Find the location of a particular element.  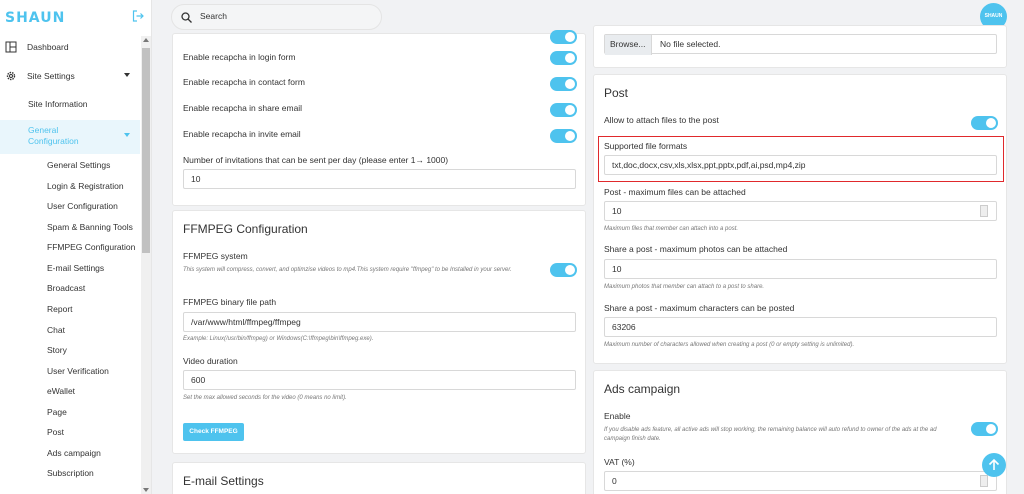

sidebar-item-site-information: Site Information is located at coordinates (70, 104).